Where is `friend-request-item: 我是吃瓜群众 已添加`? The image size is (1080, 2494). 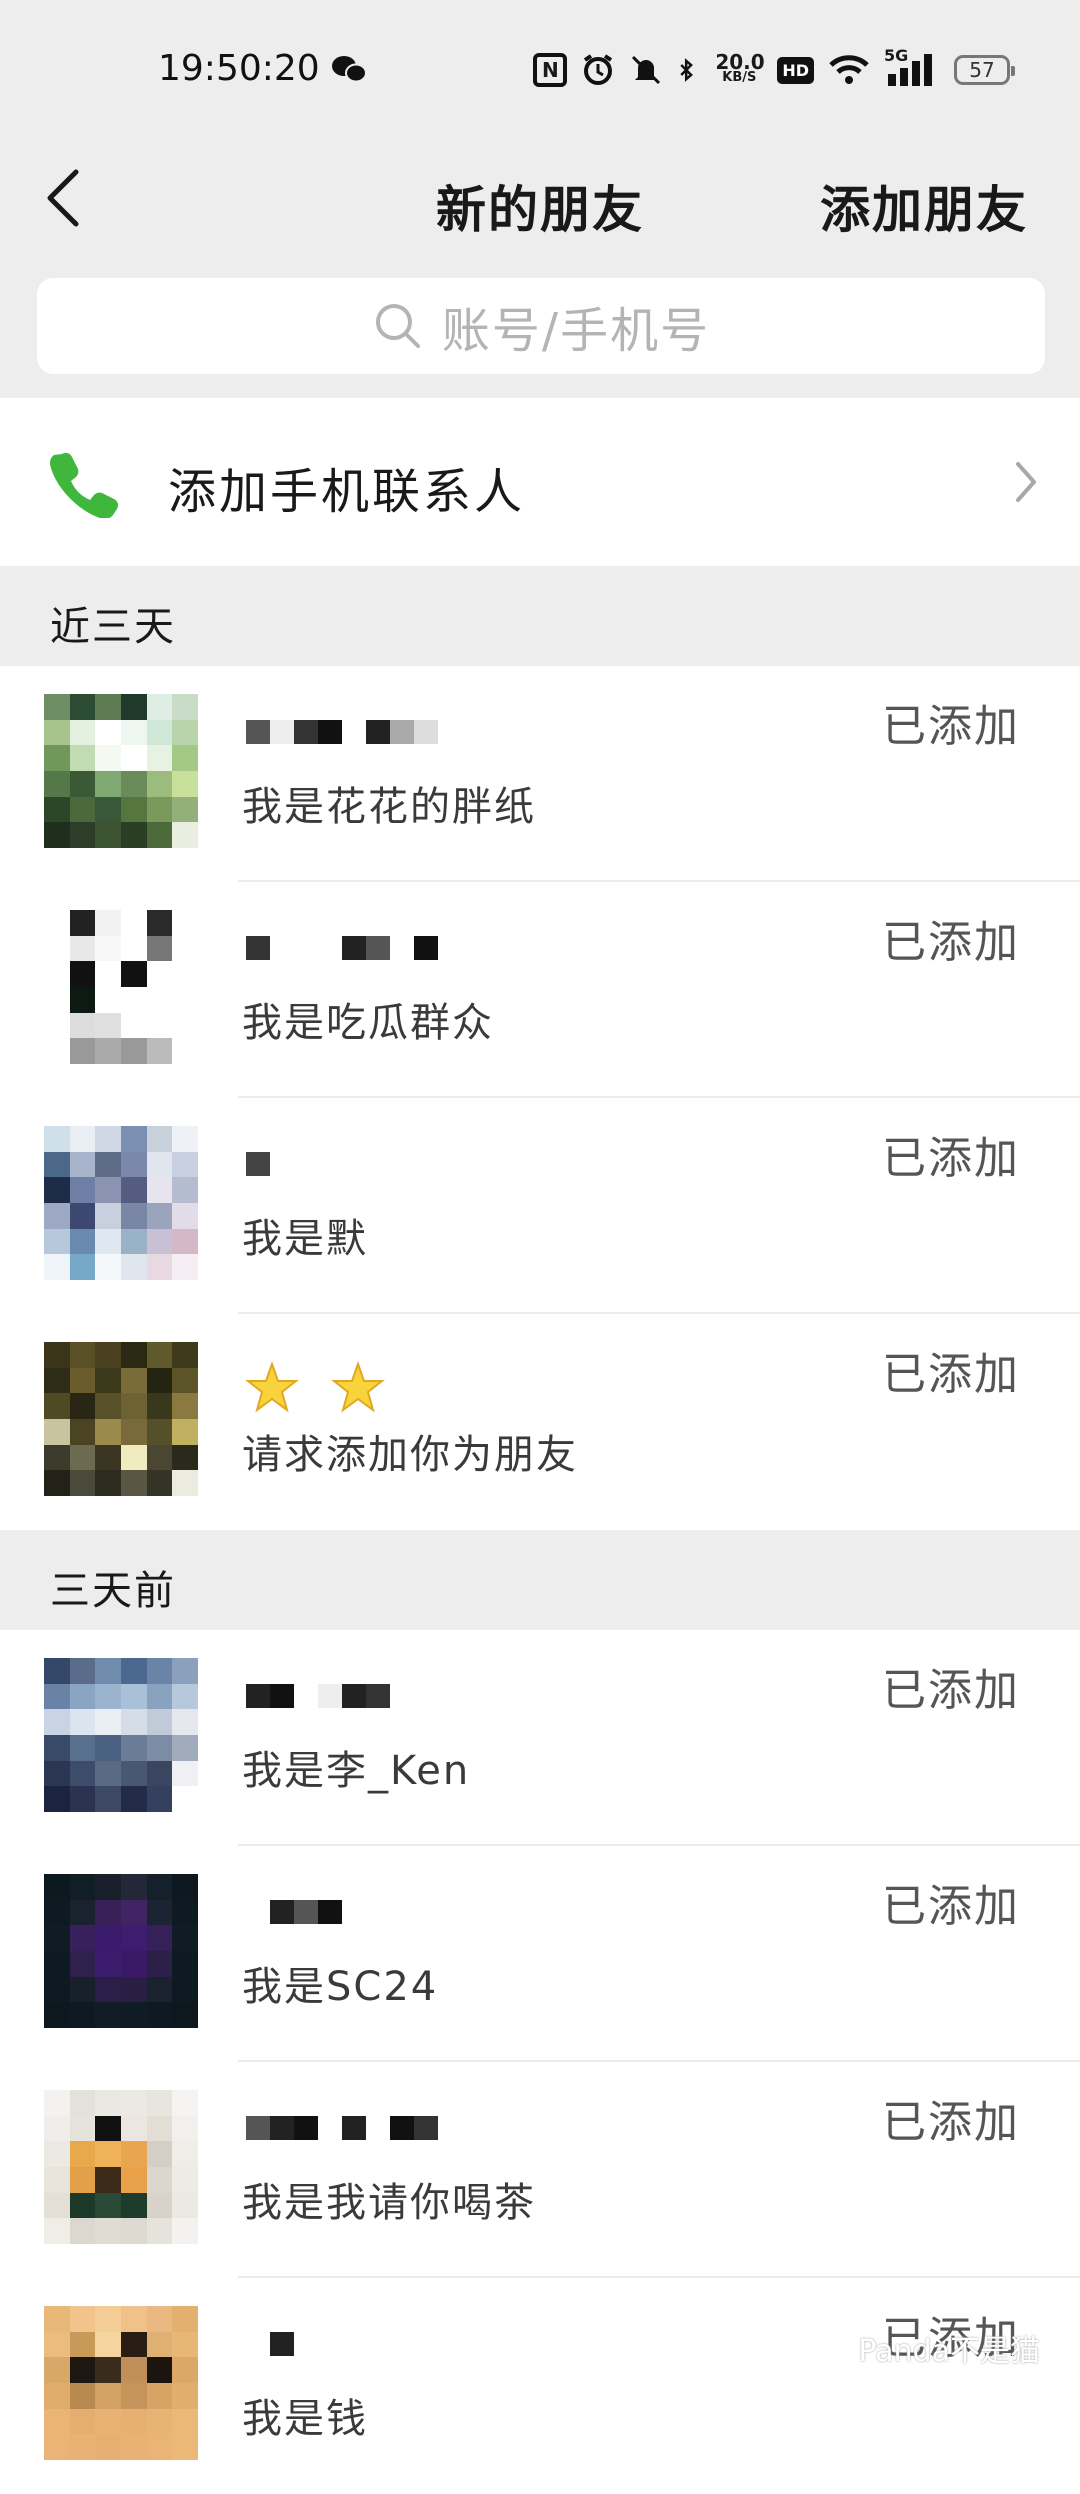
friend-request-item: 我是吃瓜群众 已添加 is located at coordinates (540, 990).